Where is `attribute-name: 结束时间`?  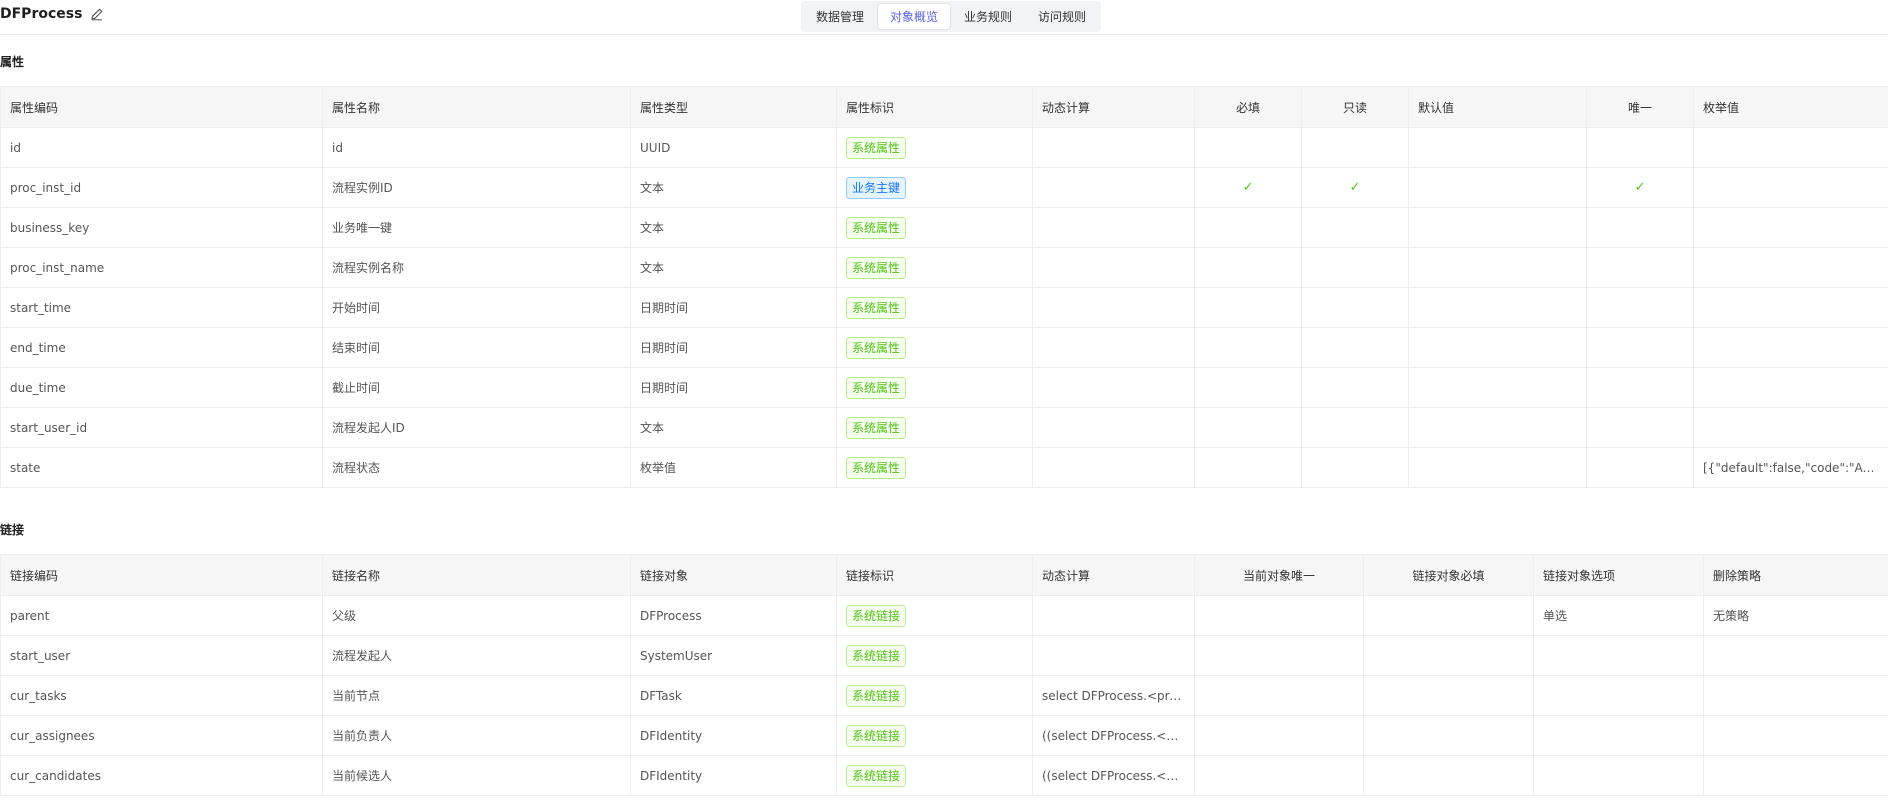 attribute-name: 结束时间 is located at coordinates (476, 347).